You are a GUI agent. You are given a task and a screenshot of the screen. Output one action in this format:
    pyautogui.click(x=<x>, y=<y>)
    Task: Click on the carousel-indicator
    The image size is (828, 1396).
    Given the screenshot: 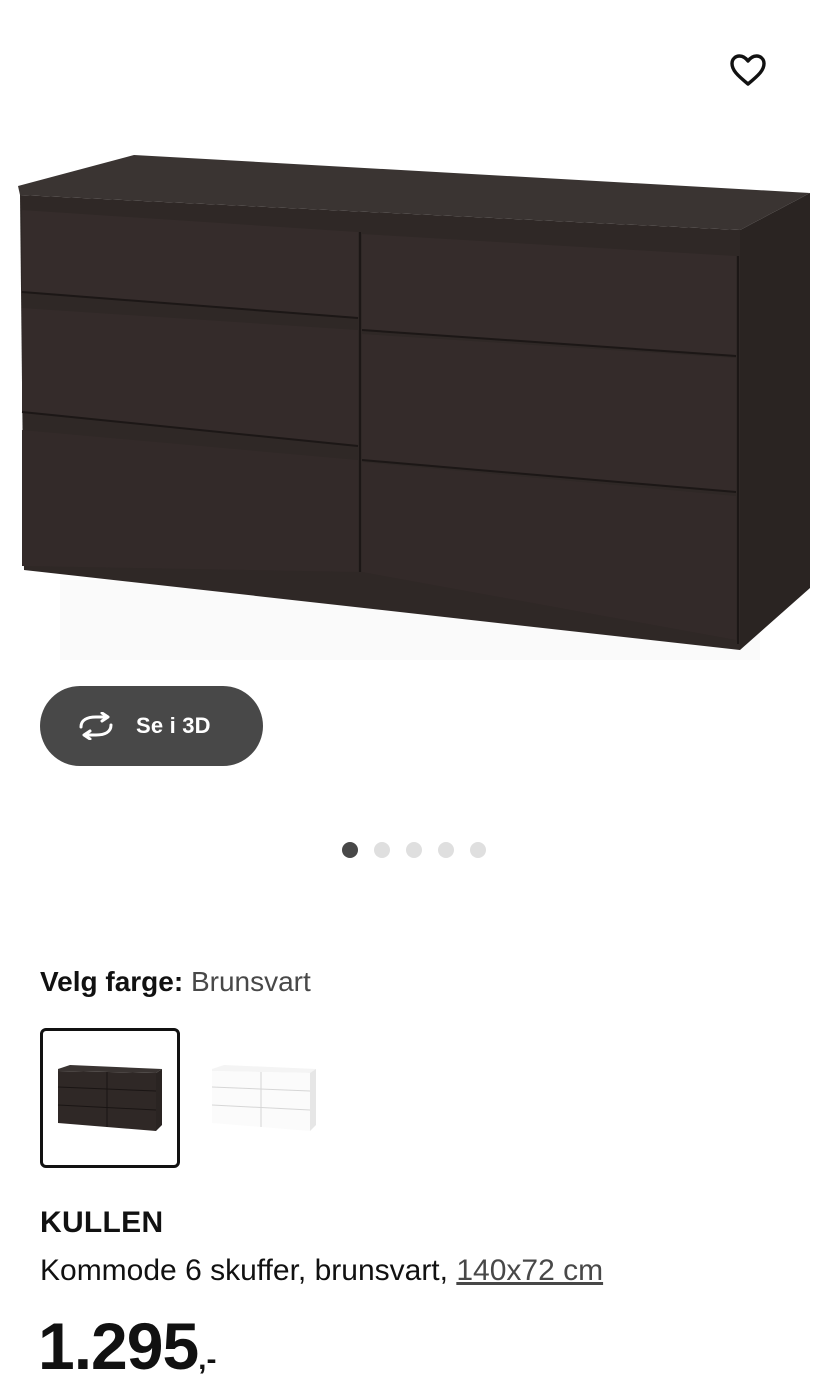 What is the action you would take?
    pyautogui.click(x=414, y=850)
    